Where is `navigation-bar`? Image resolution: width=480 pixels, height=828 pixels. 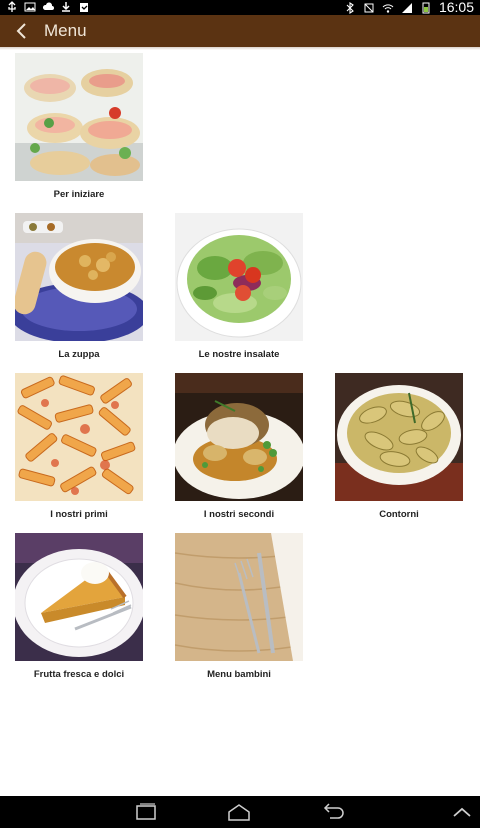 navigation-bar is located at coordinates (240, 812).